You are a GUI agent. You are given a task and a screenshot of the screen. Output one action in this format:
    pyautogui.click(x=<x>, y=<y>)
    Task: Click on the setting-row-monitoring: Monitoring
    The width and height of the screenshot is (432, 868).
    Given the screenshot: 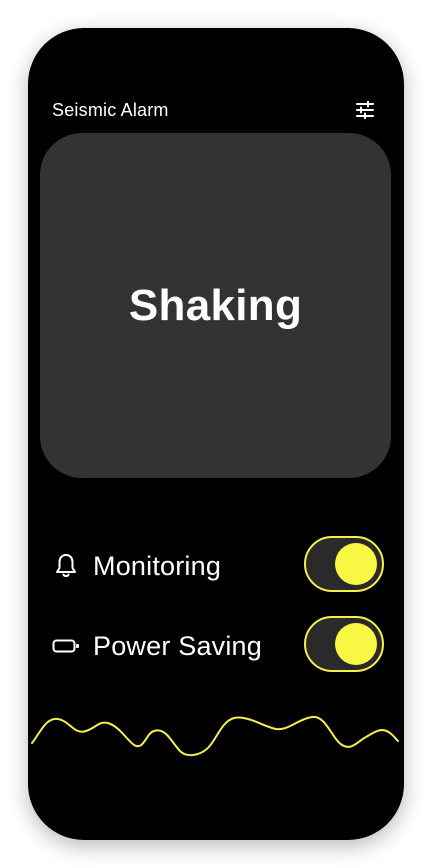 What is the action you would take?
    pyautogui.click(x=218, y=566)
    